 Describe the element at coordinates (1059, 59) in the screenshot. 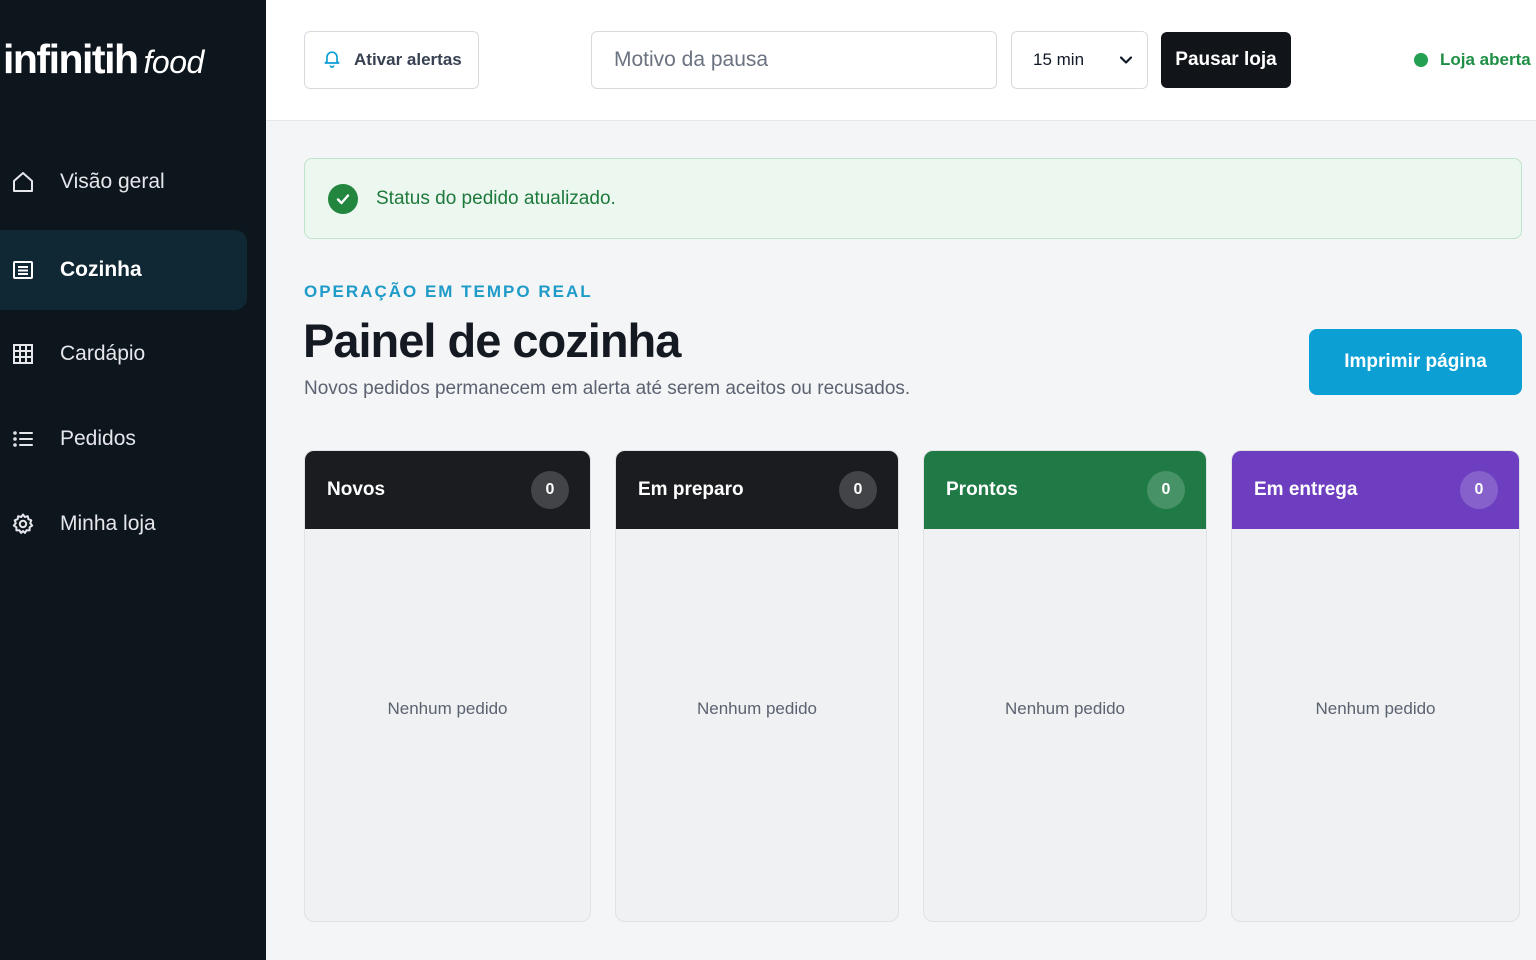

I see `pause-duration-value: 15 min` at that location.